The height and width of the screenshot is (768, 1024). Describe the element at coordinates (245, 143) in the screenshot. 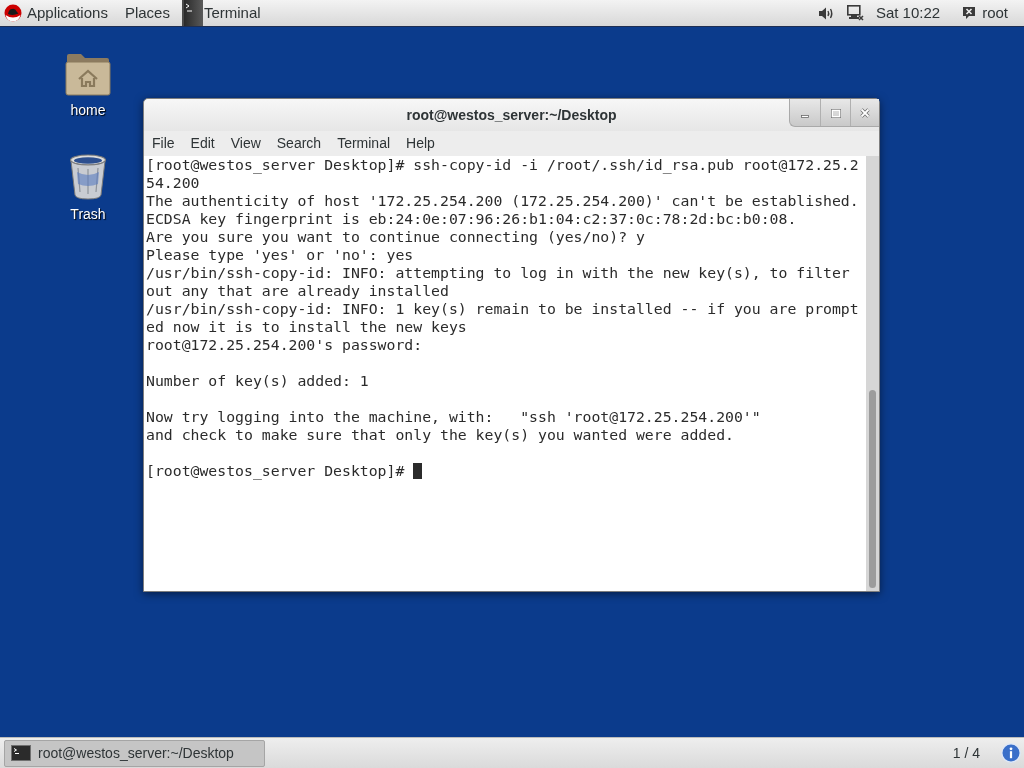

I see `menu-item: View` at that location.